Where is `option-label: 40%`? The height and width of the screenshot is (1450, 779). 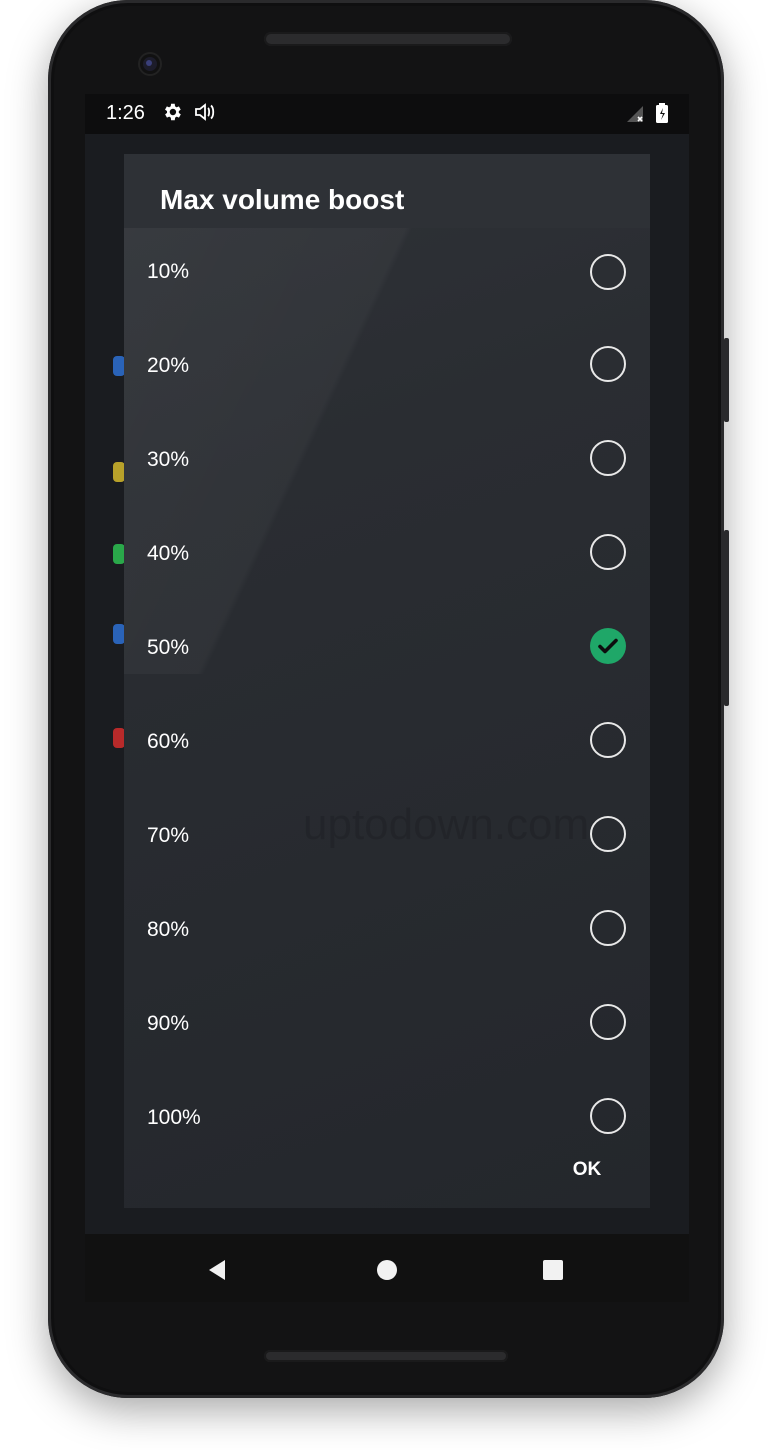 option-label: 40% is located at coordinates (168, 553).